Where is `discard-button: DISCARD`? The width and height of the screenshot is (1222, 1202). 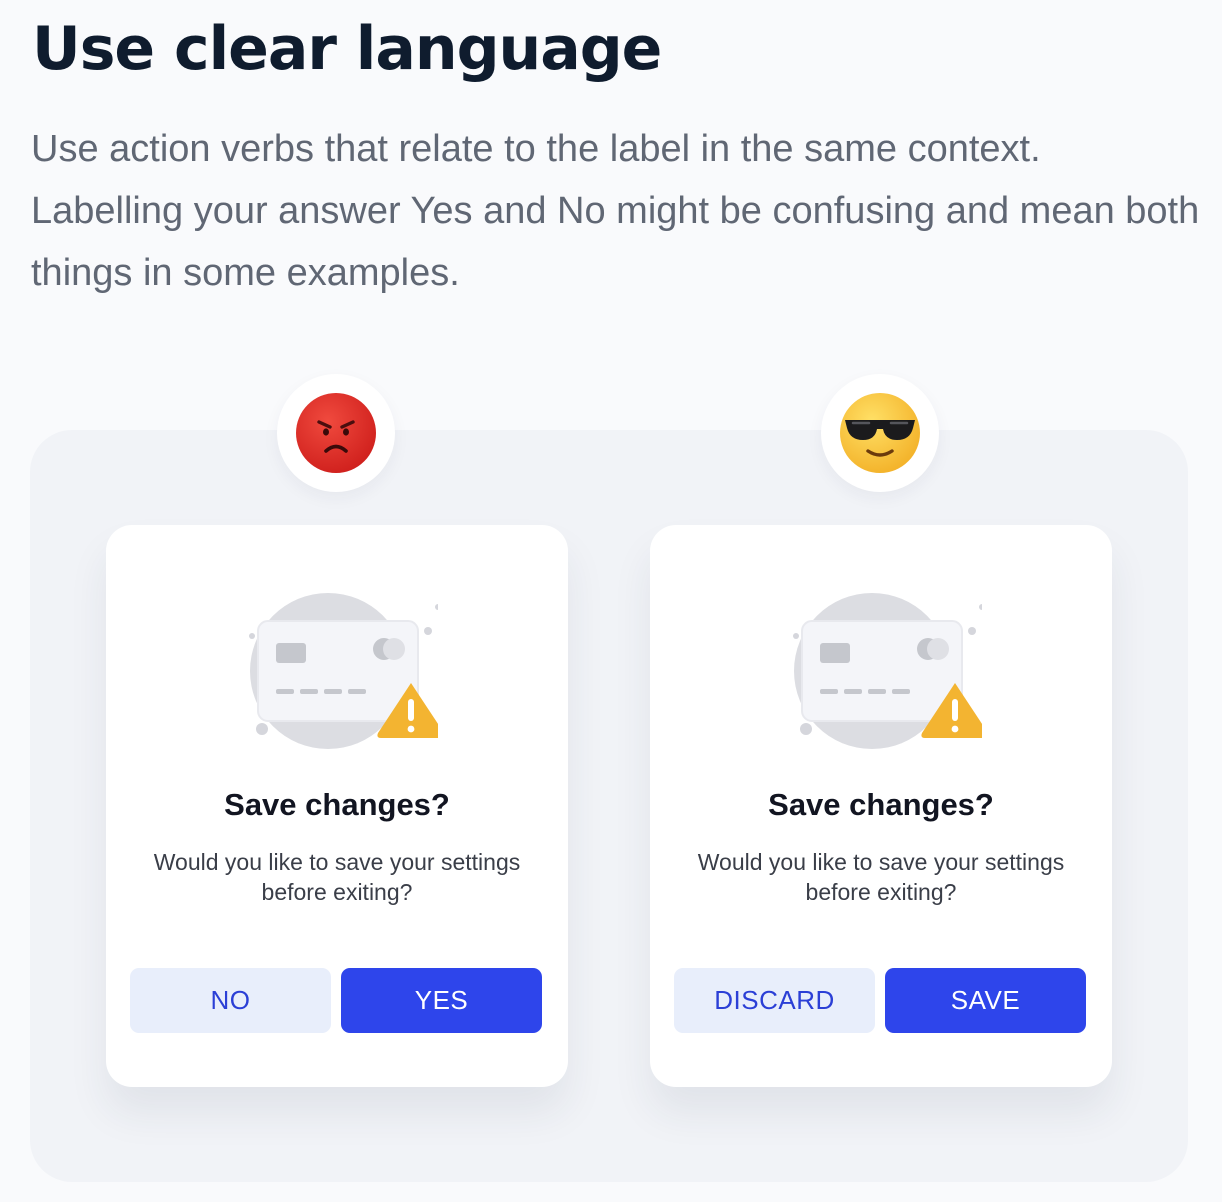 discard-button: DISCARD is located at coordinates (774, 1000).